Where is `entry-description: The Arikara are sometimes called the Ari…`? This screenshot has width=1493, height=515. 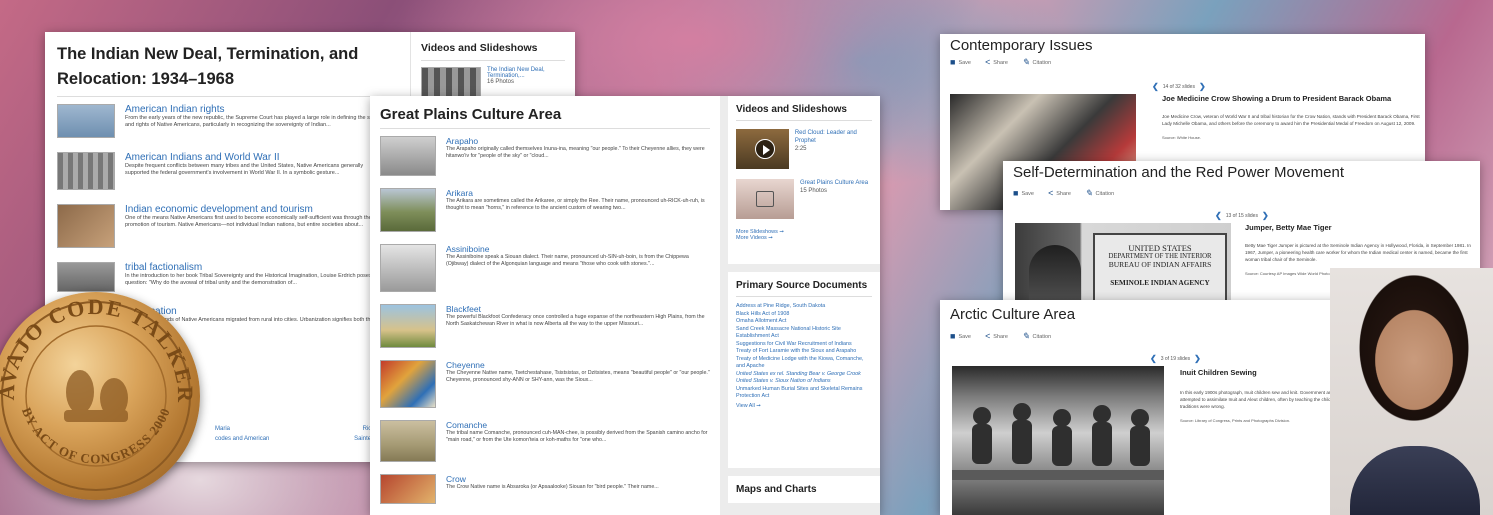 entry-description: The Arikara are sometimes called the Ari… is located at coordinates (575, 205).